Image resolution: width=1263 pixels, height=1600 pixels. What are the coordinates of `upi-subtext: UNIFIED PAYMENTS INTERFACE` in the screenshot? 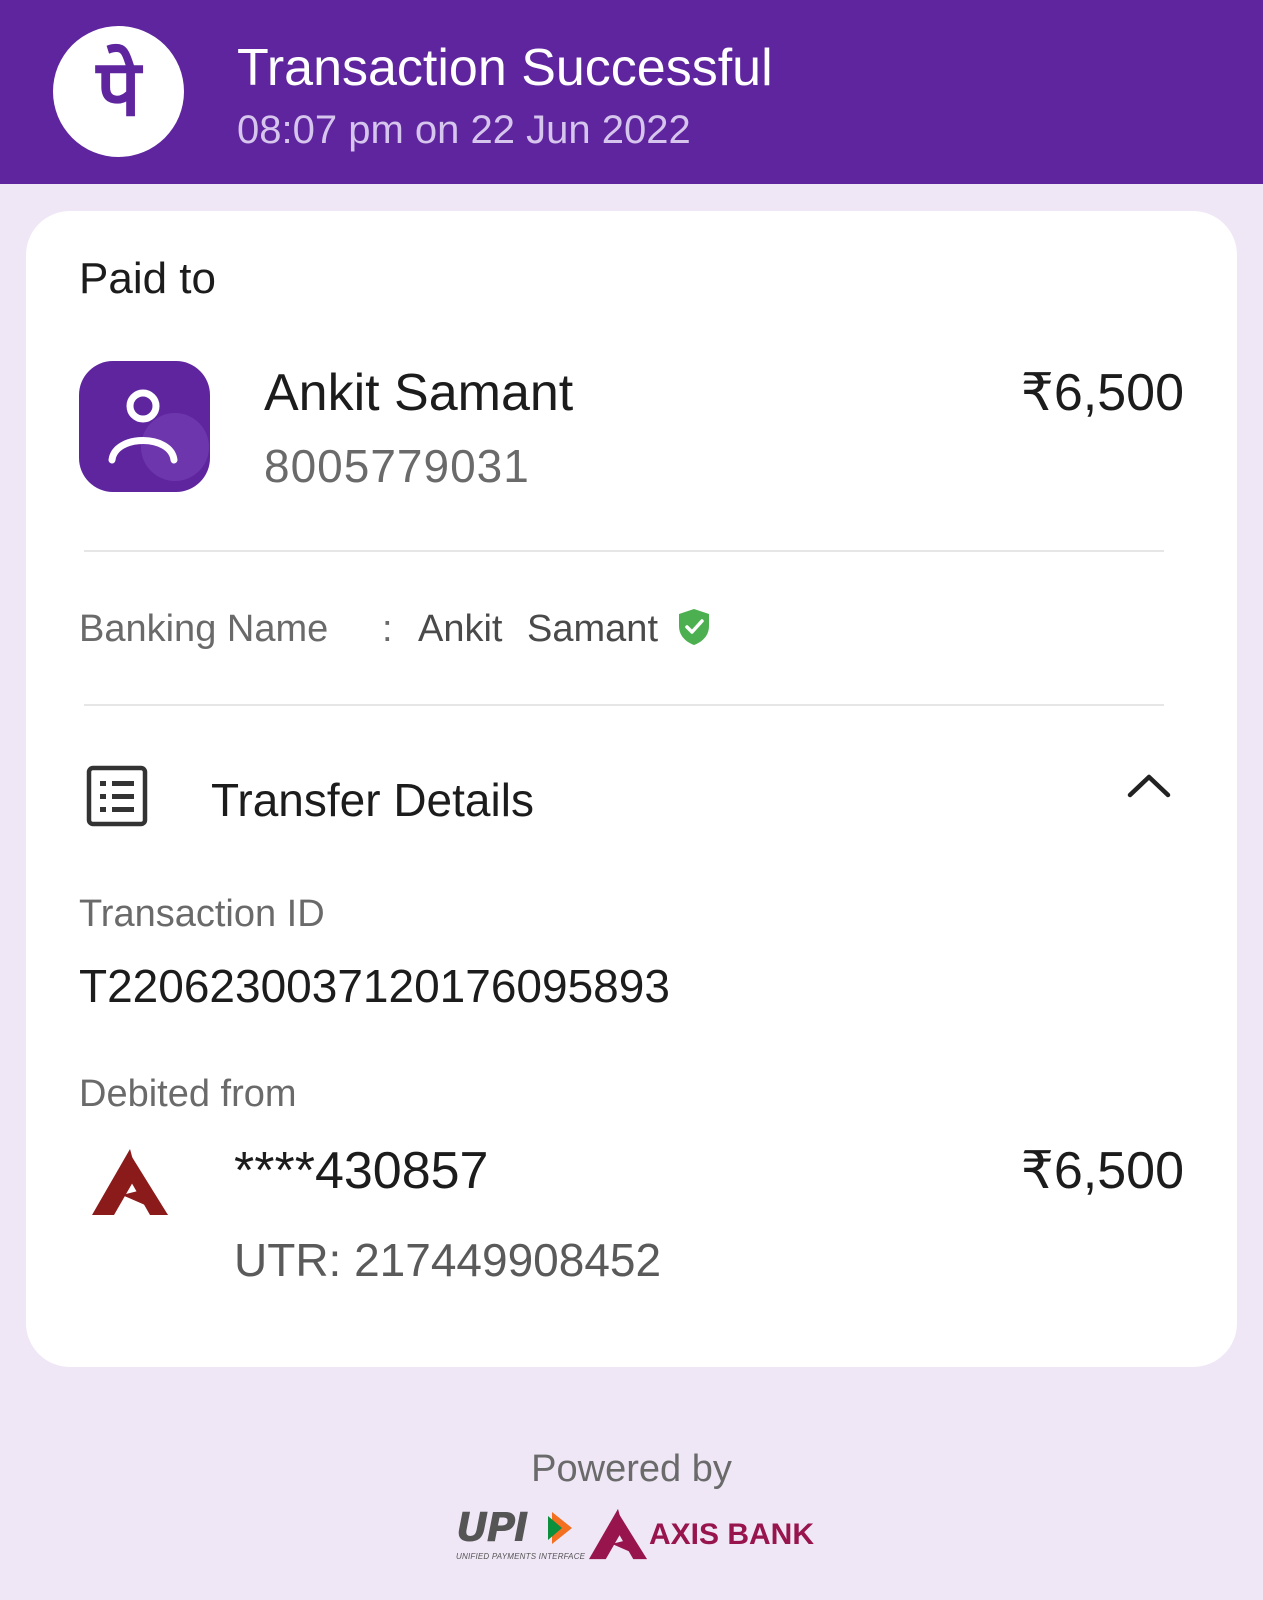 It's located at (521, 1556).